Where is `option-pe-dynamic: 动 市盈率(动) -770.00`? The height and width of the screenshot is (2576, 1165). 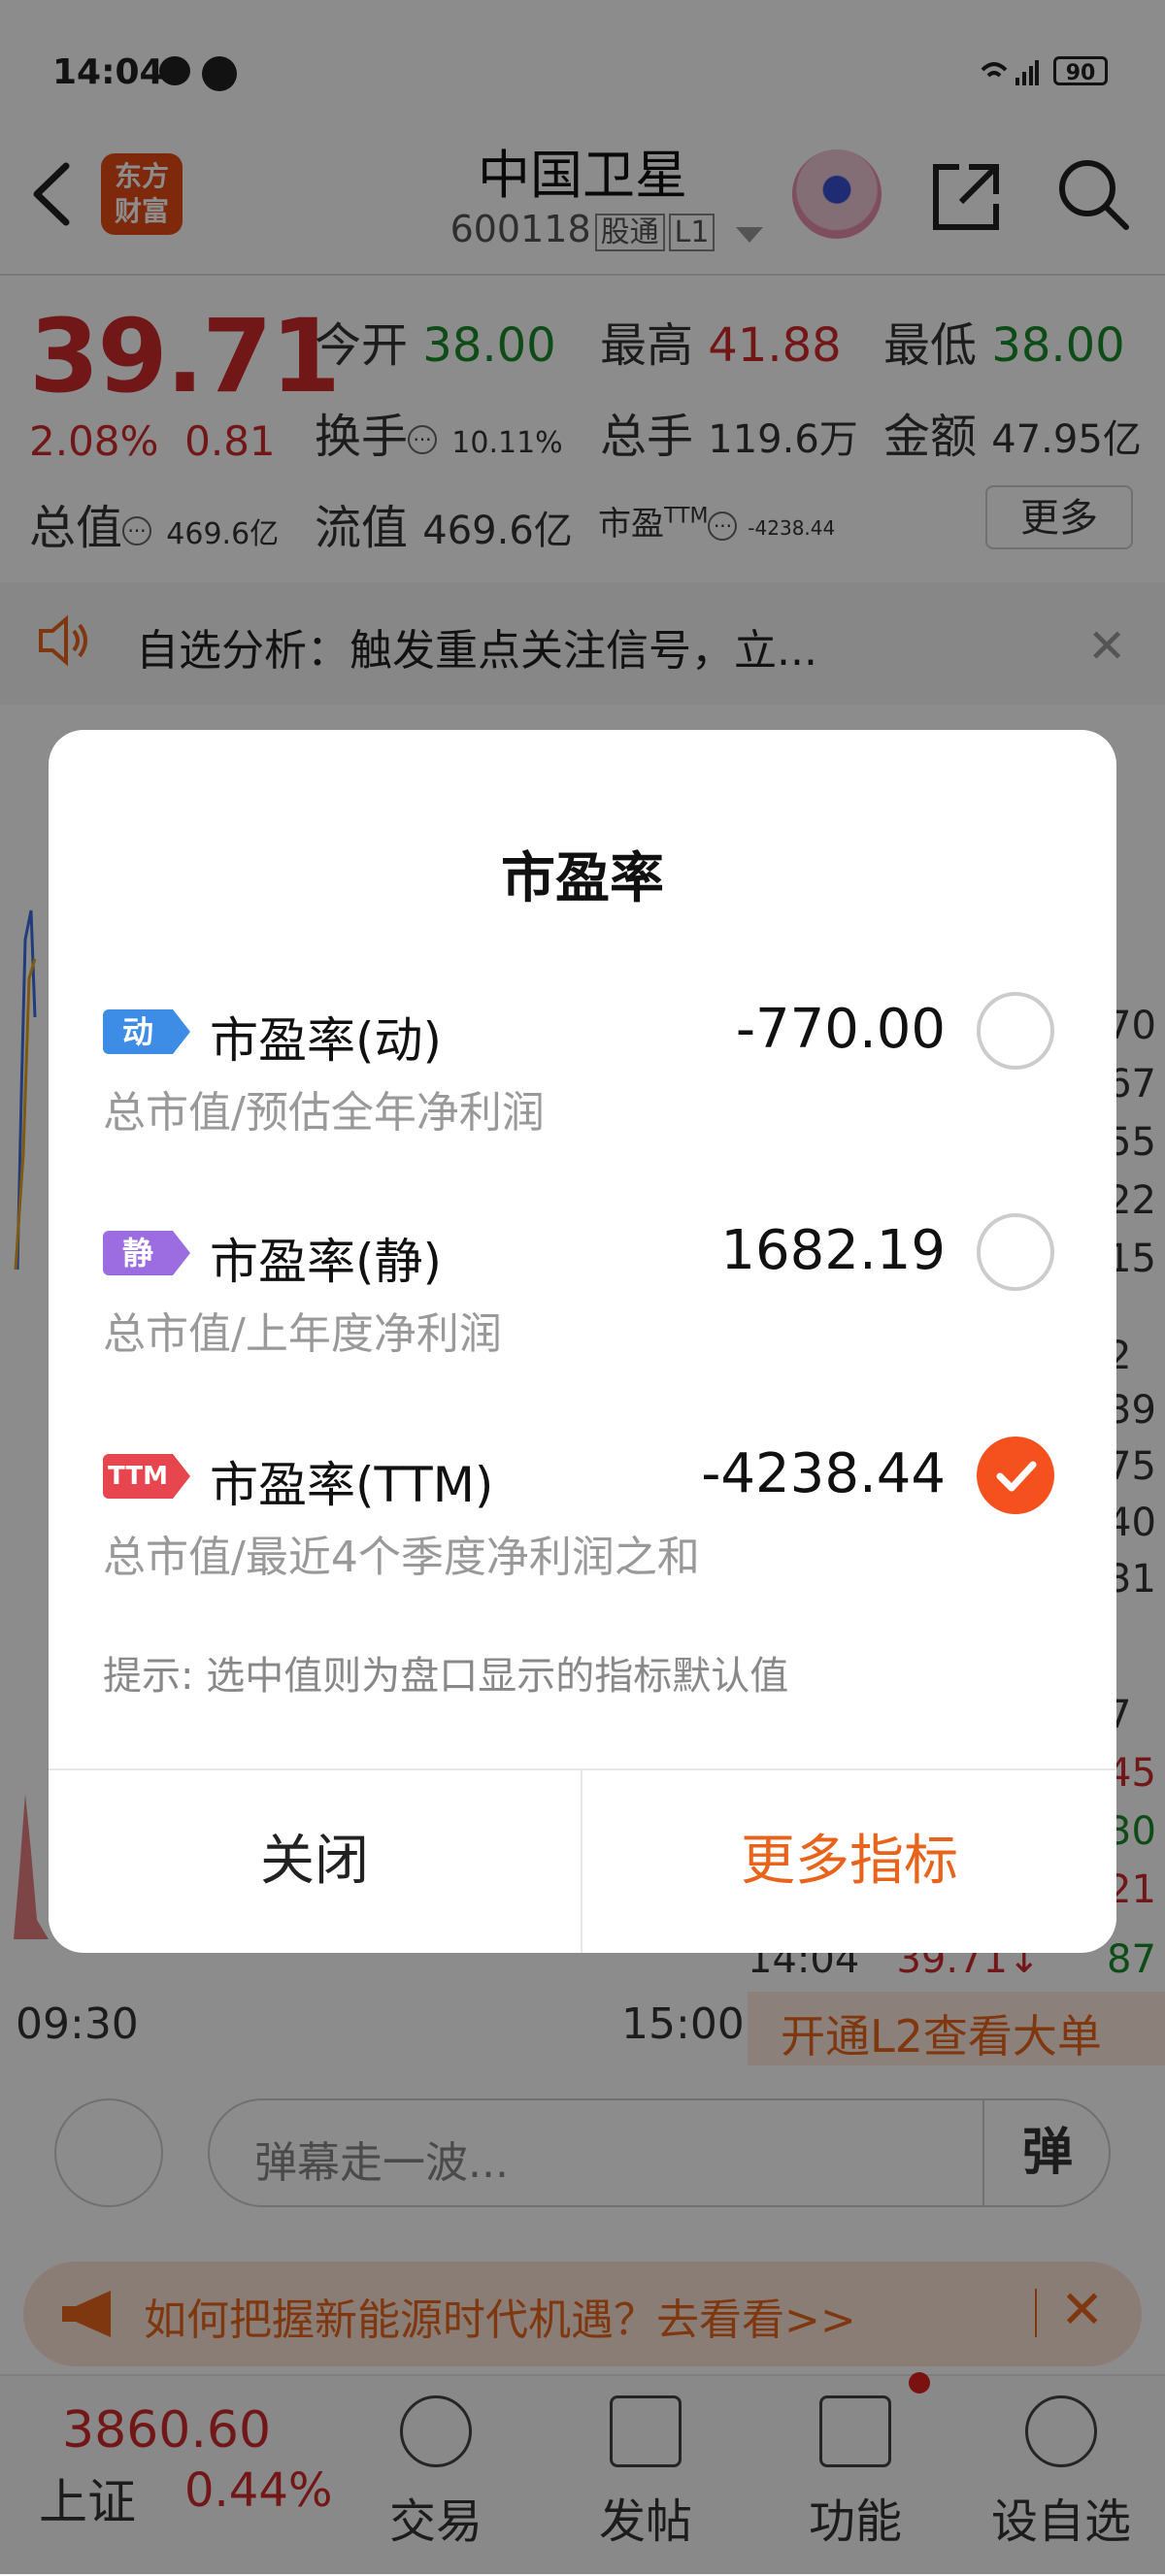 option-pe-dynamic: 动 市盈率(动) -770.00 is located at coordinates (588, 1031).